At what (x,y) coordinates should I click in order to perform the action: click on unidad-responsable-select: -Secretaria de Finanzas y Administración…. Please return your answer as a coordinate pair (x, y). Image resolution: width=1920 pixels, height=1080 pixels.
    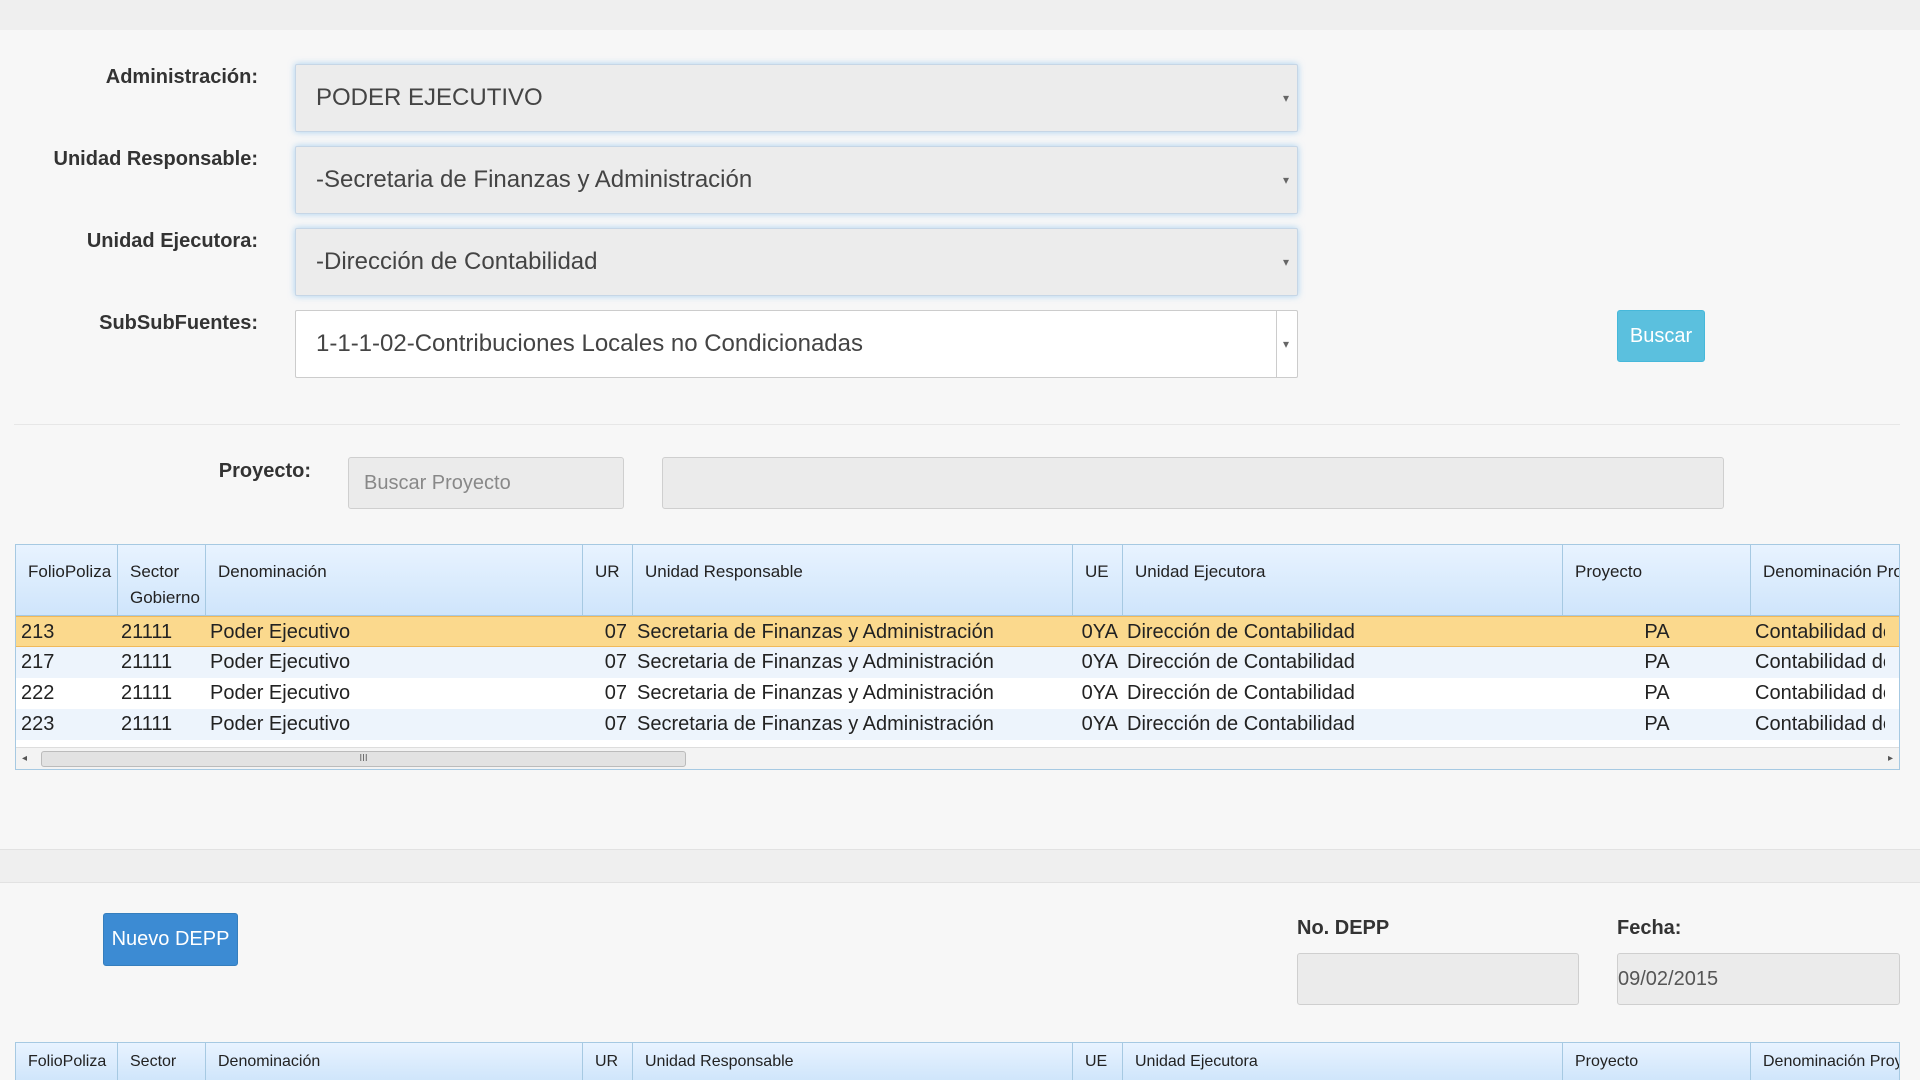
    Looking at the image, I should click on (796, 180).